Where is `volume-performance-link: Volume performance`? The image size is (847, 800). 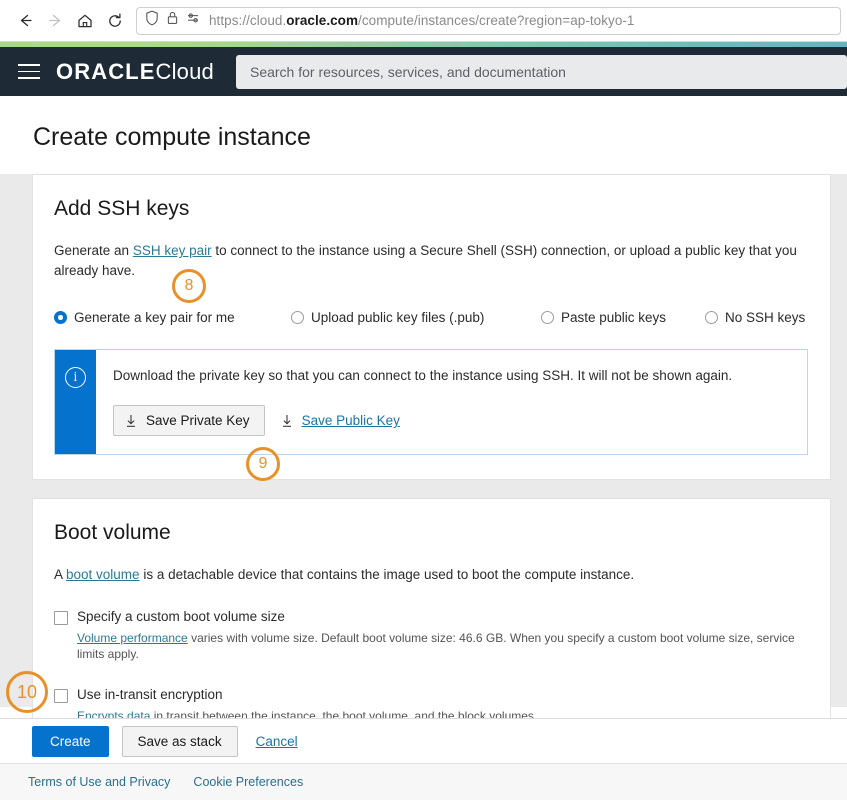 volume-performance-link: Volume performance is located at coordinates (132, 638).